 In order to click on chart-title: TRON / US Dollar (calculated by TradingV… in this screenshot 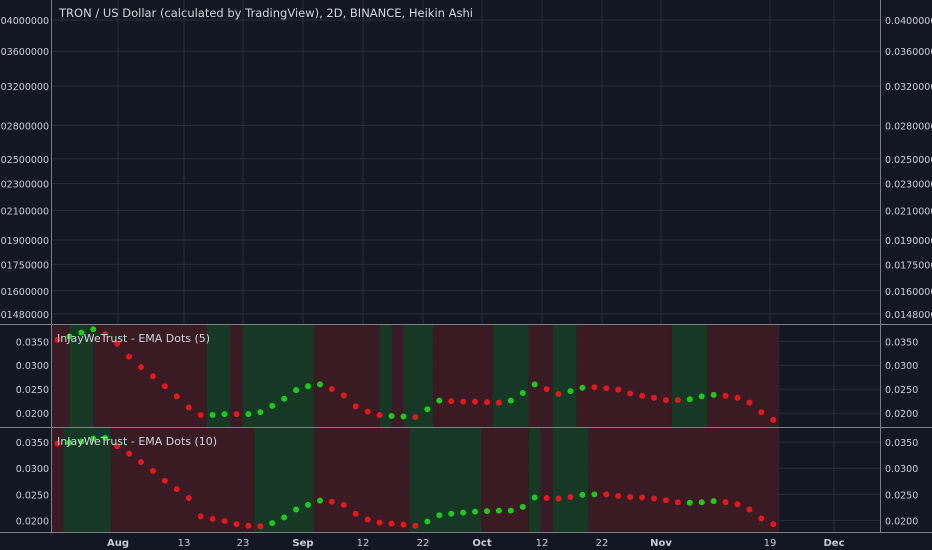, I will do `click(265, 13)`.